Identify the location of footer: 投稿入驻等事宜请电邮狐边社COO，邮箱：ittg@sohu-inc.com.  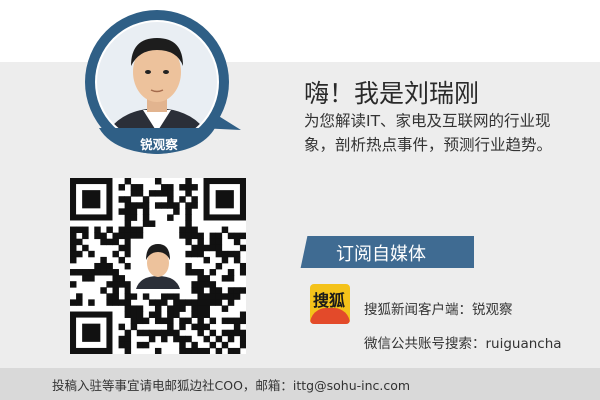
(300, 384).